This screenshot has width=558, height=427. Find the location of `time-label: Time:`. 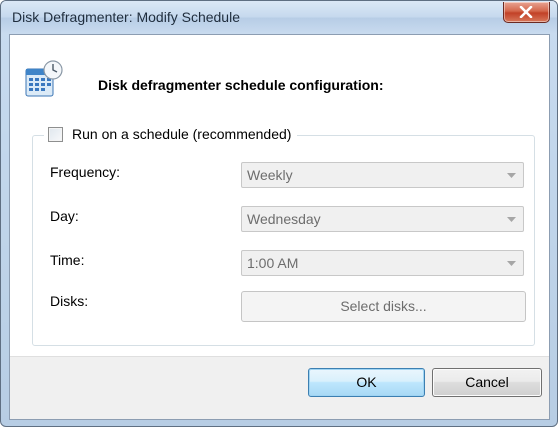

time-label: Time: is located at coordinates (67, 260).